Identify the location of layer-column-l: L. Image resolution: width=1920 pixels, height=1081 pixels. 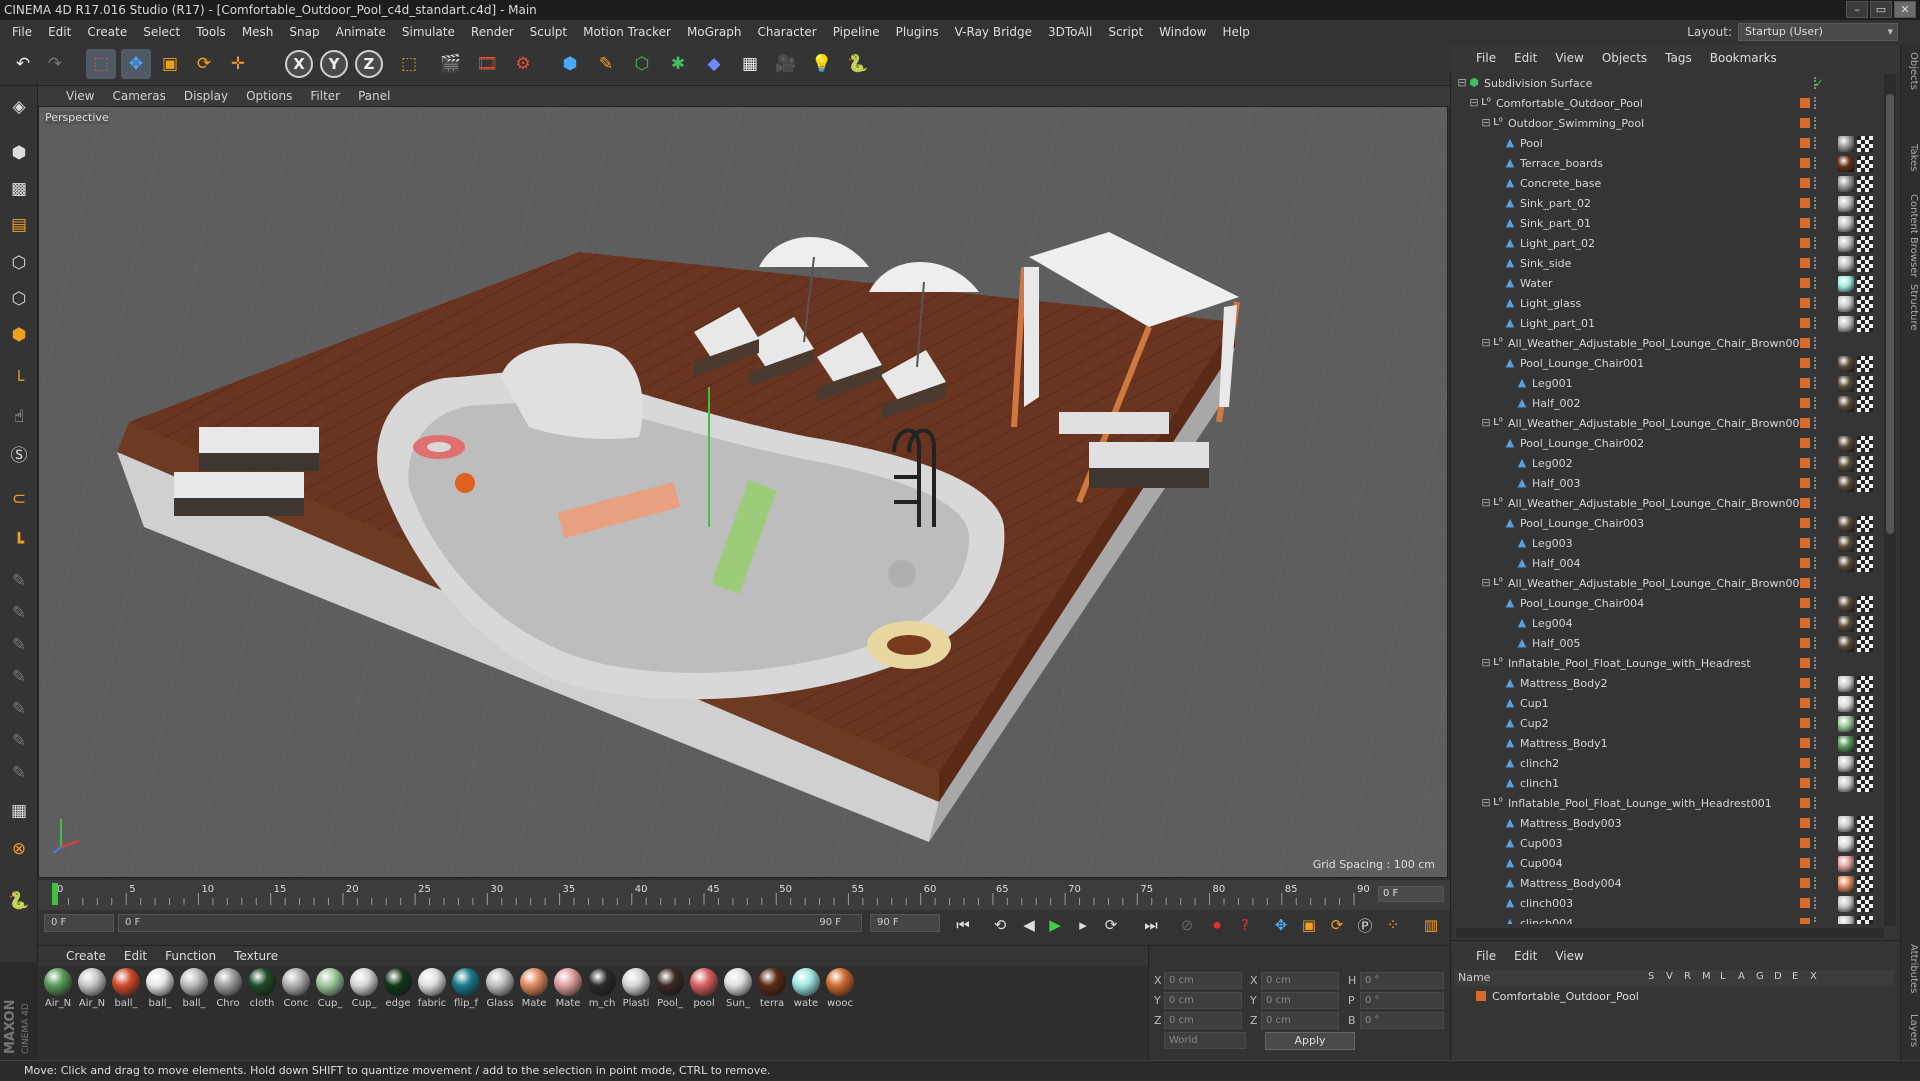
(1729, 976).